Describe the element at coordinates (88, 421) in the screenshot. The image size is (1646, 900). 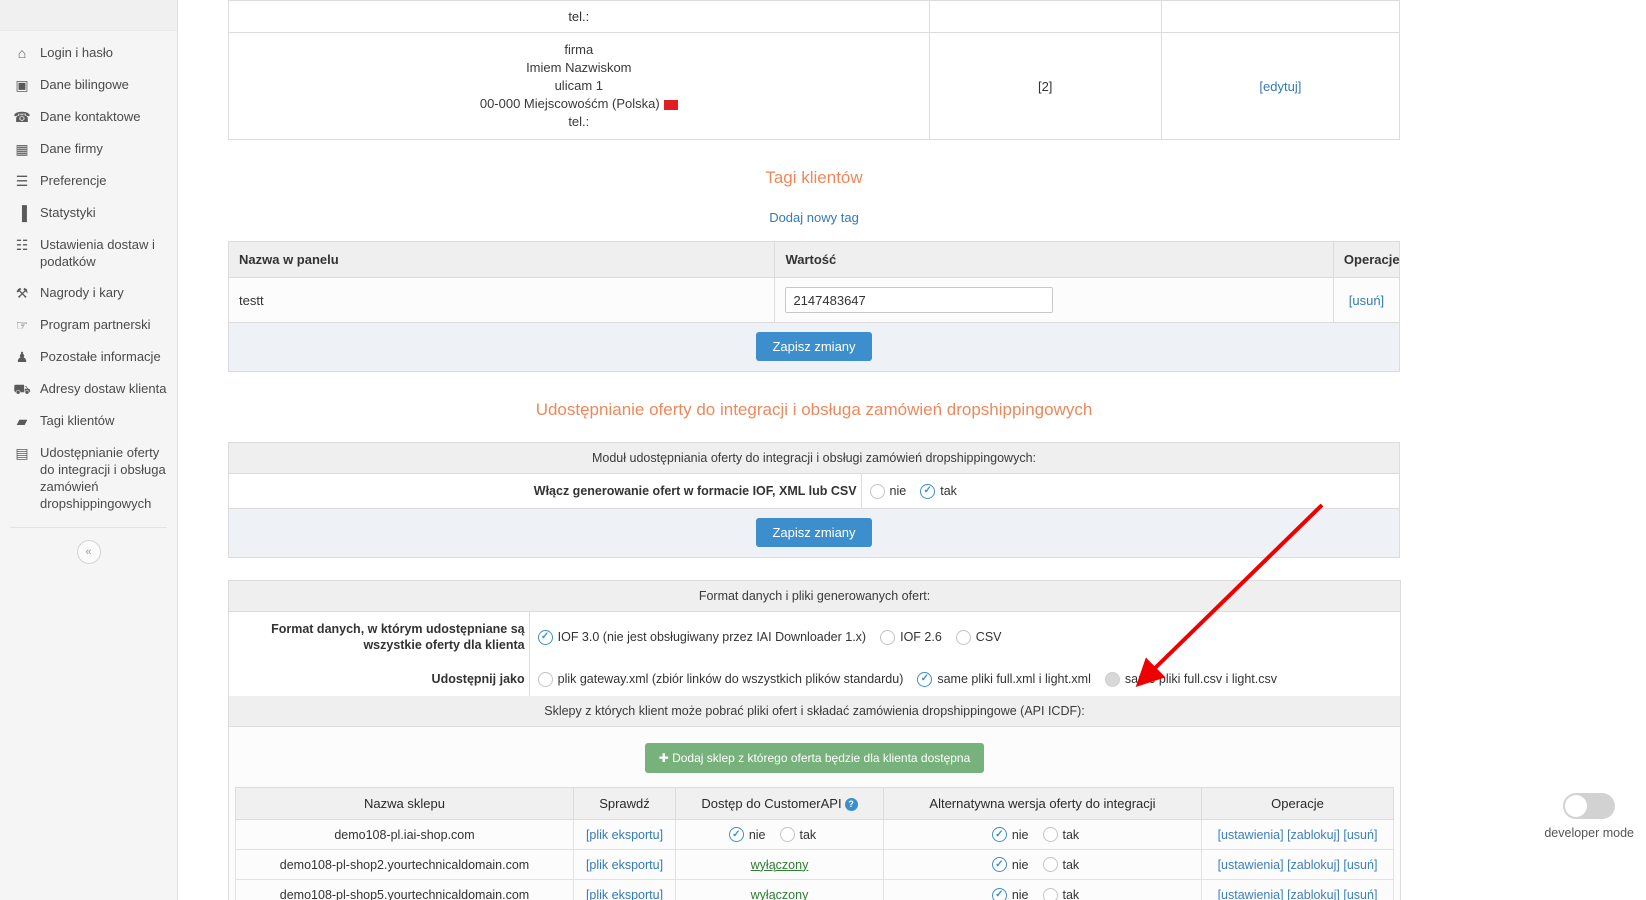
I see `sidebar-item-11: ▰ Tagi klientów` at that location.